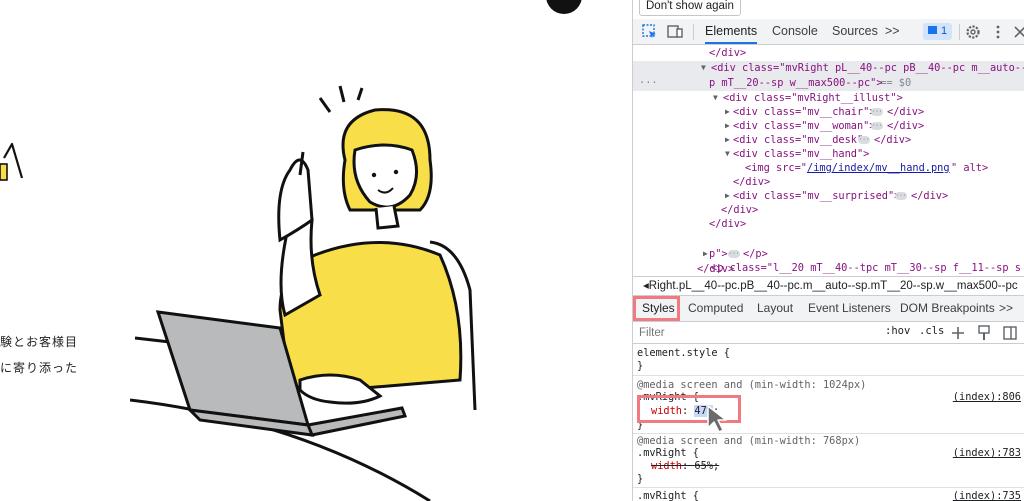 The height and width of the screenshot is (501, 1024). Describe the element at coordinates (944, 31) in the screenshot. I see `issue-count: 1` at that location.